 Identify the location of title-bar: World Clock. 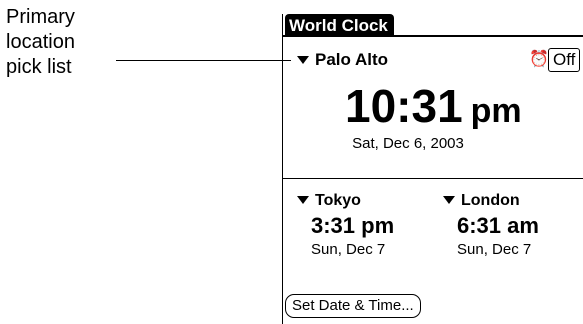
(433, 25).